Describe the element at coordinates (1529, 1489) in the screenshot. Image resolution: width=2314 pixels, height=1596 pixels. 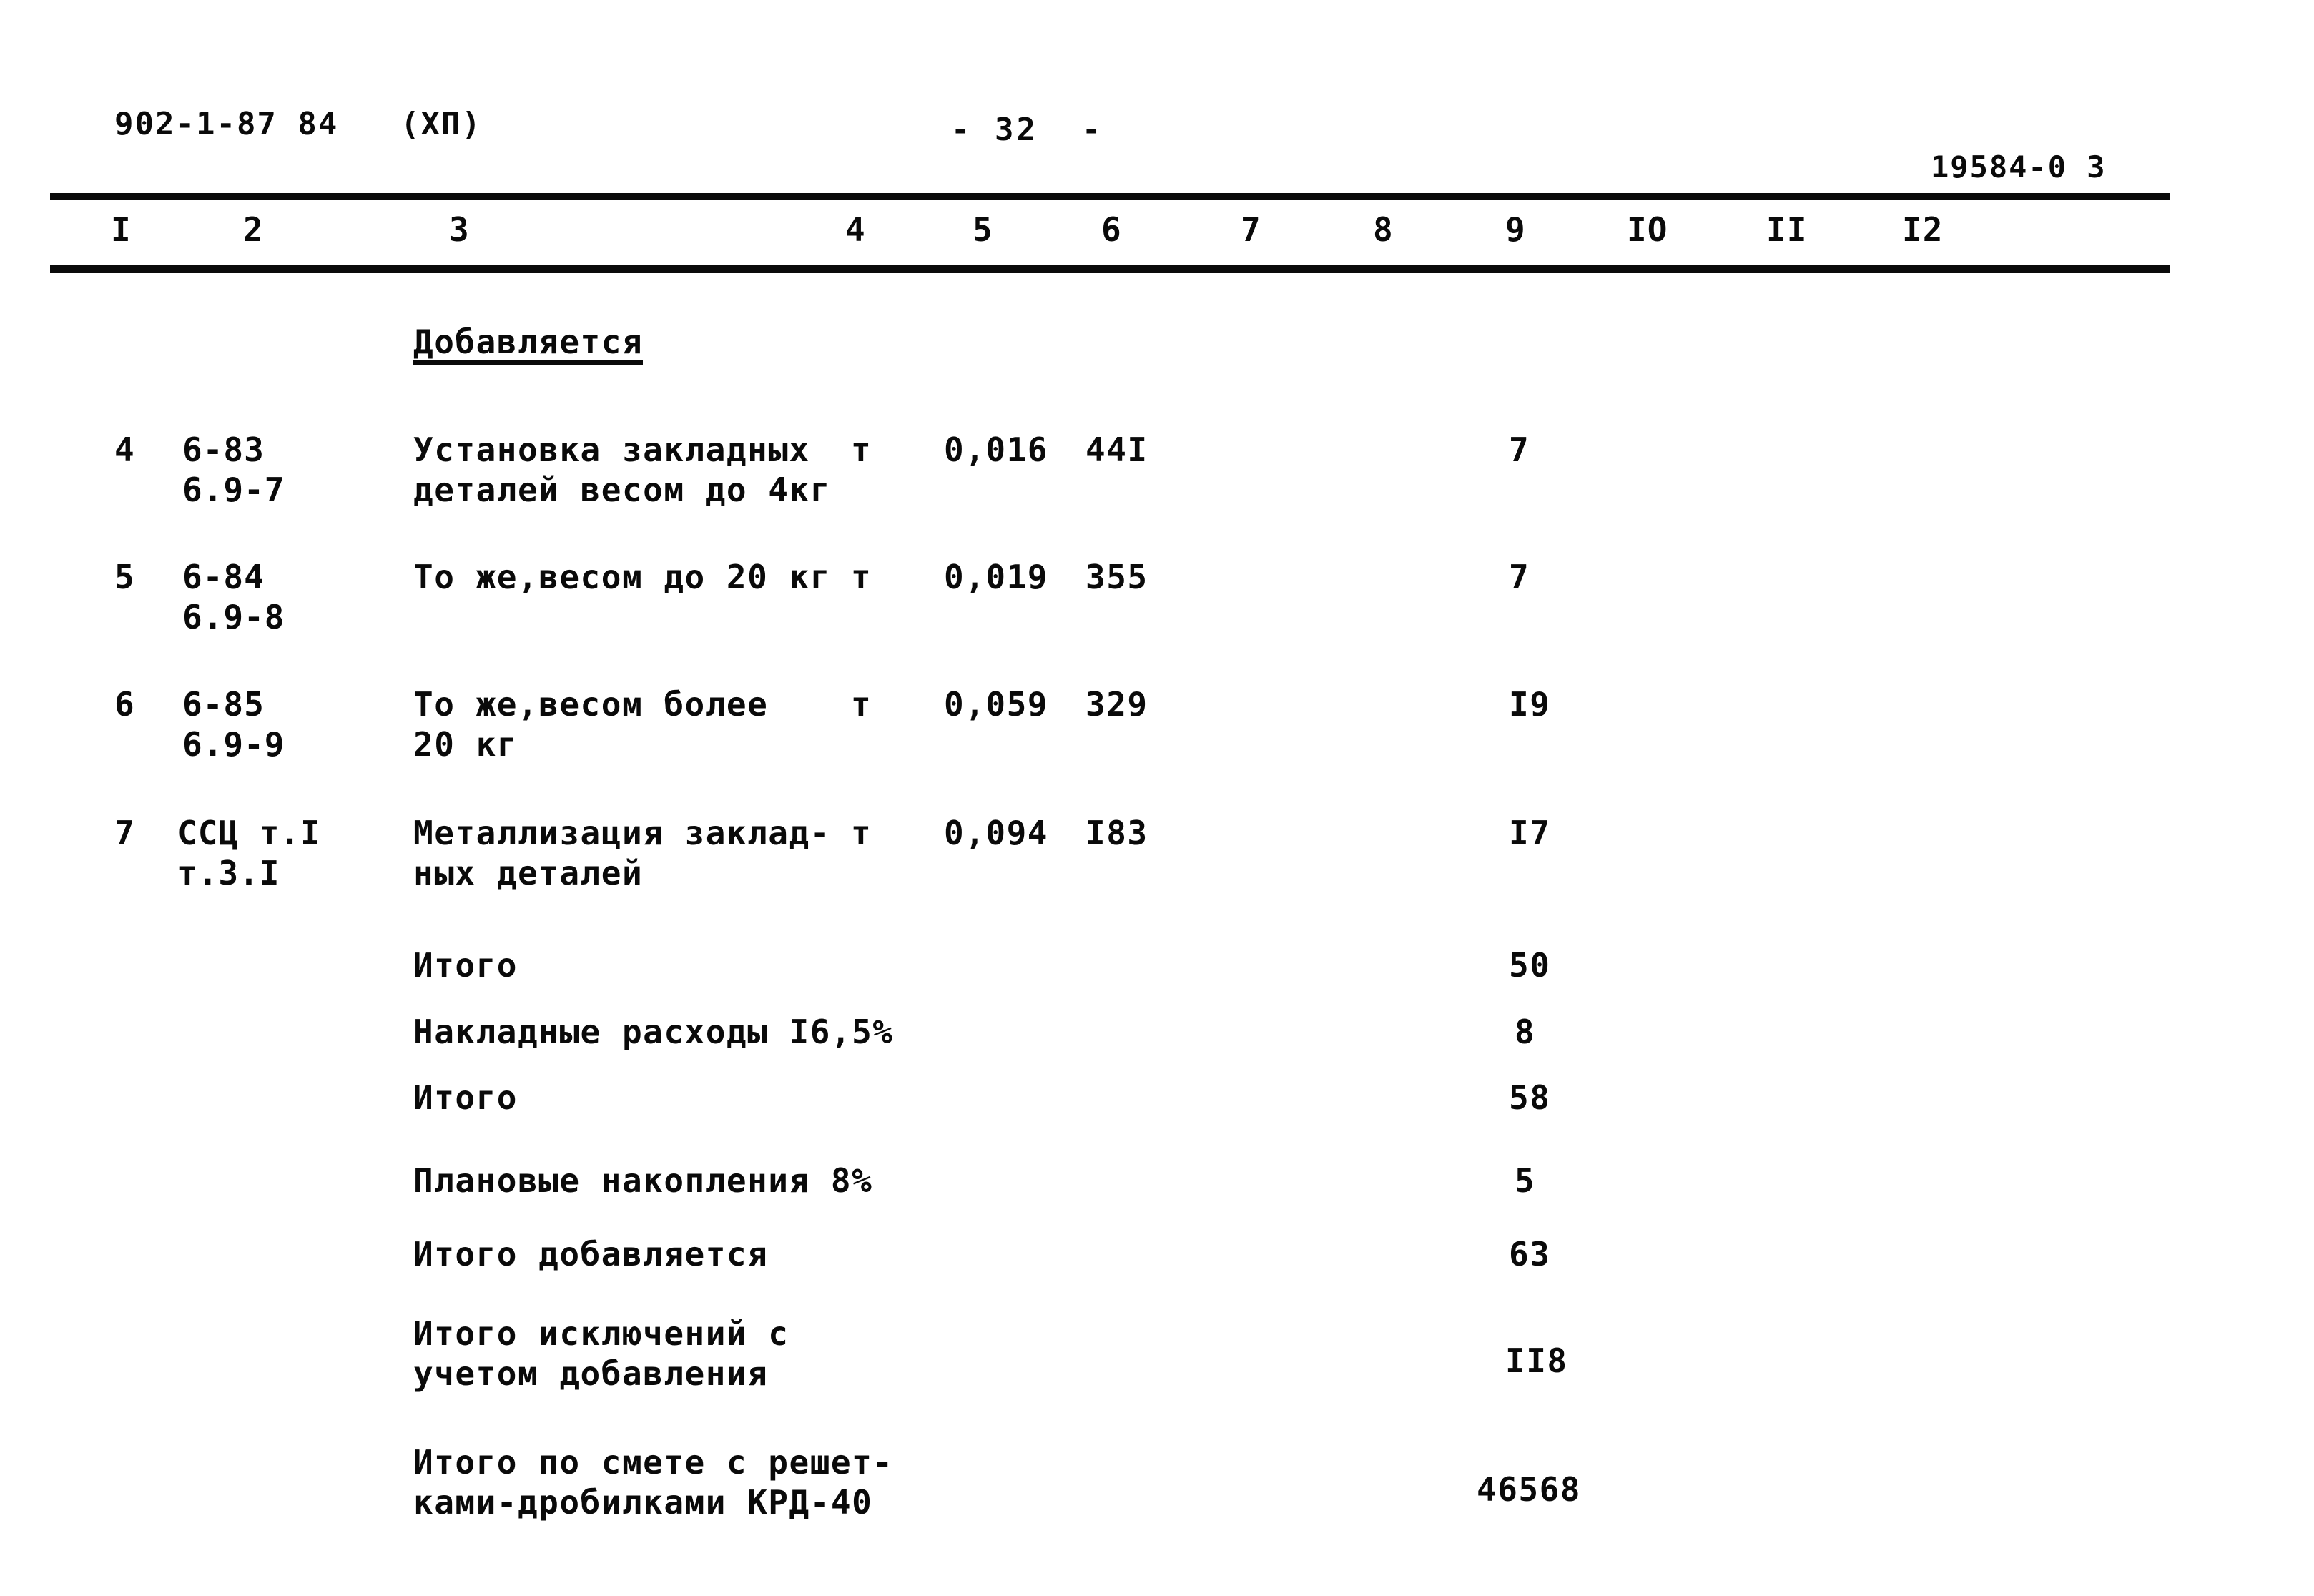
I see `summary-value: 46568` at that location.